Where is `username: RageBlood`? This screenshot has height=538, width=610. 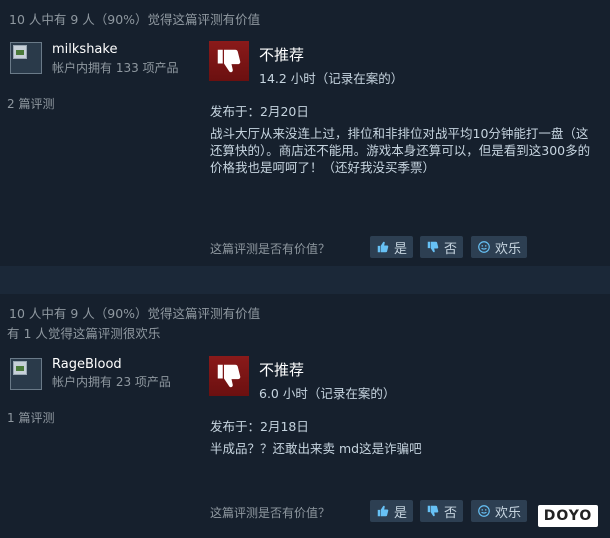
username: RageBlood is located at coordinates (87, 364).